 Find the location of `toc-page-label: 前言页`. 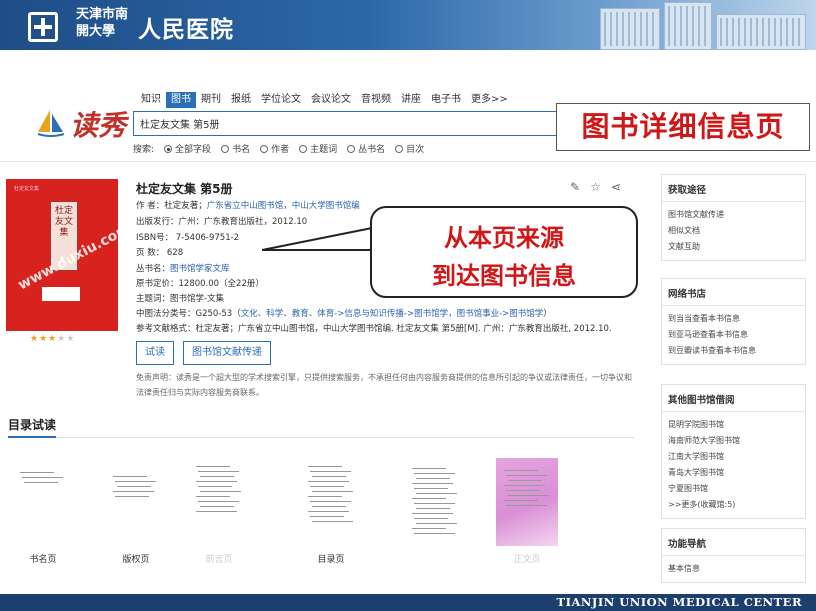

toc-page-label: 前言页 is located at coordinates (219, 560).